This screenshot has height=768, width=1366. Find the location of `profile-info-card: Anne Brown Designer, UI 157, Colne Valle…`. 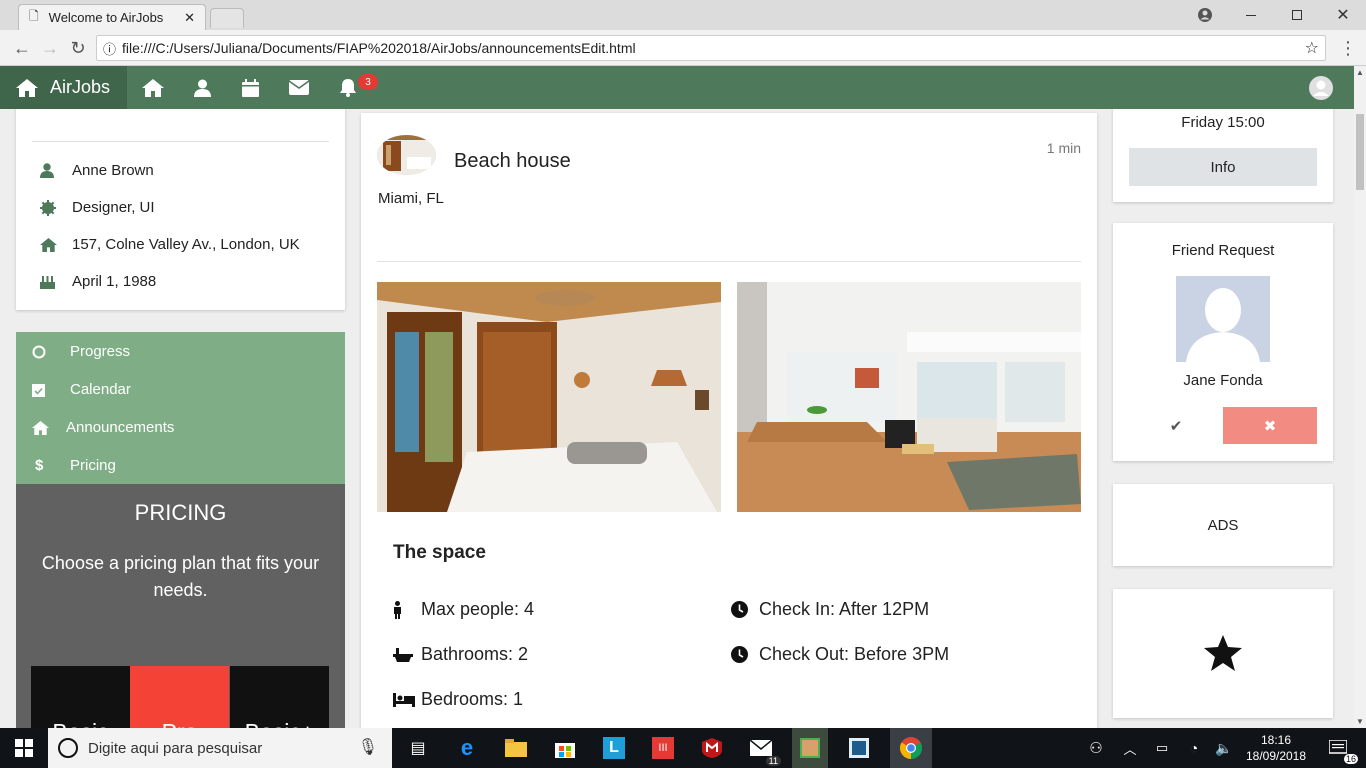

profile-info-card: Anne Brown Designer, UI 157, Colne Valle… is located at coordinates (180, 209).